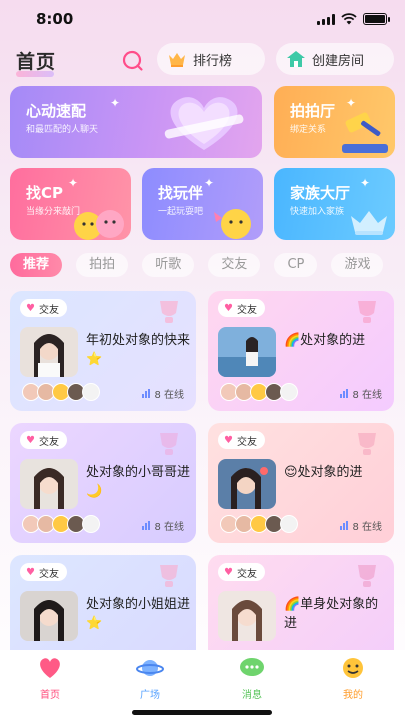  I want to click on search-button, so click(133, 61).